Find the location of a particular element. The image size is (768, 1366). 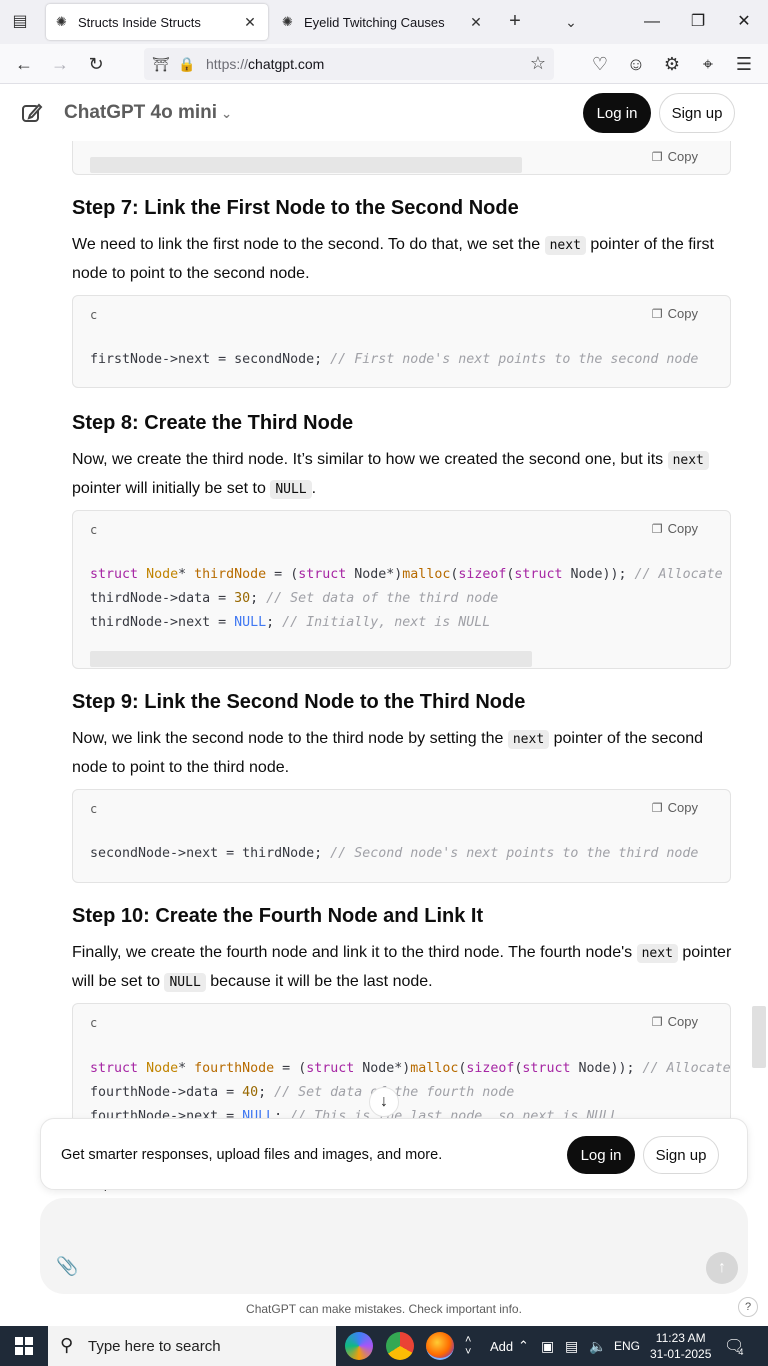

firefox-icon is located at coordinates (440, 1346).